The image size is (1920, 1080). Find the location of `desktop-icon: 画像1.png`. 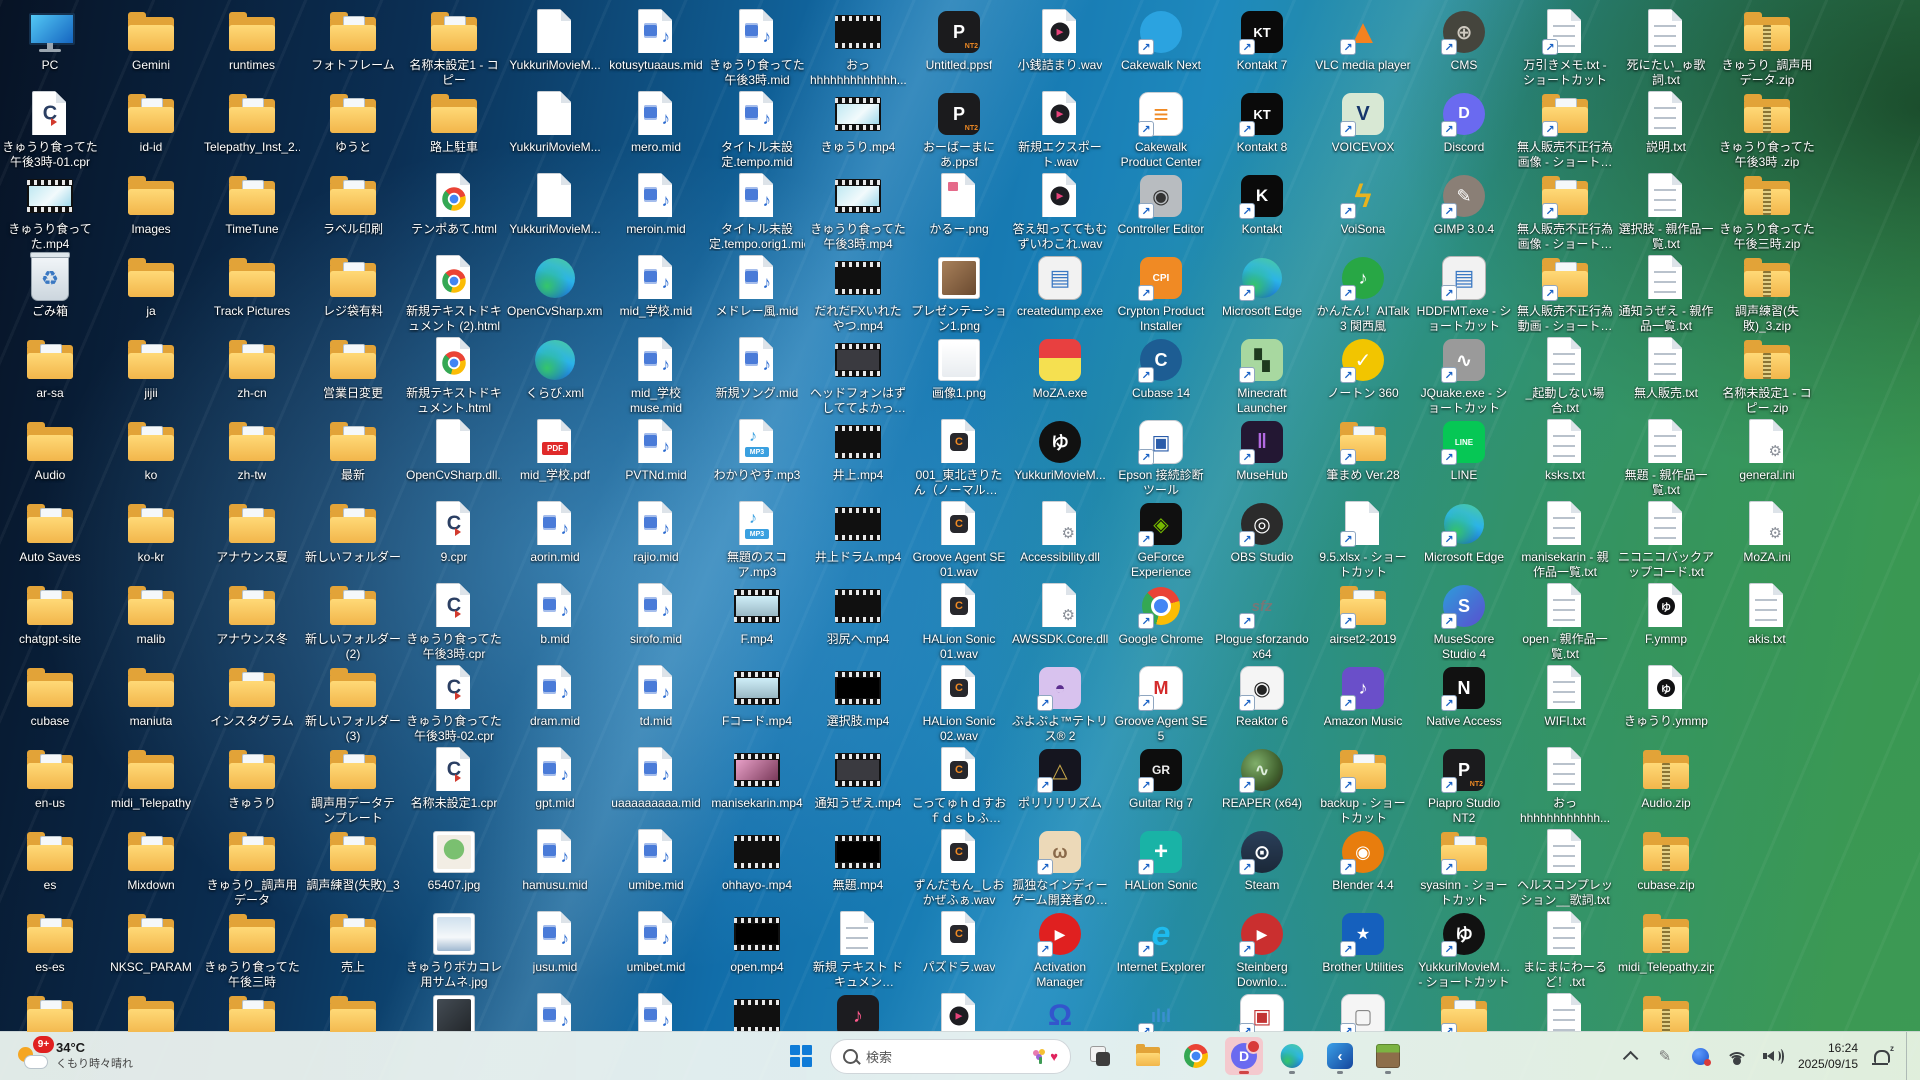

desktop-icon: 画像1.png is located at coordinates (959, 368).